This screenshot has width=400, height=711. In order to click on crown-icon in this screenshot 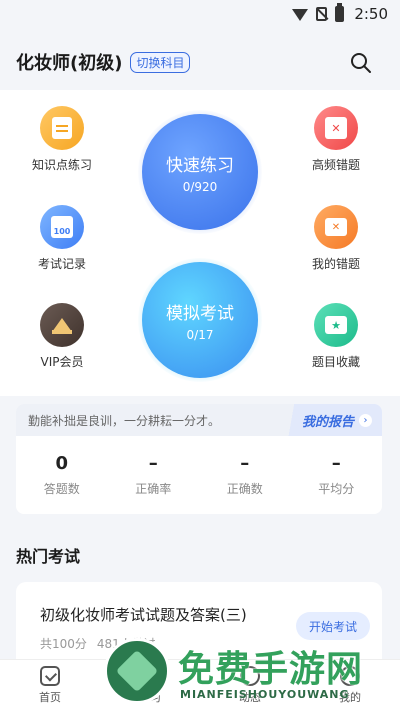, I will do `click(62, 325)`.